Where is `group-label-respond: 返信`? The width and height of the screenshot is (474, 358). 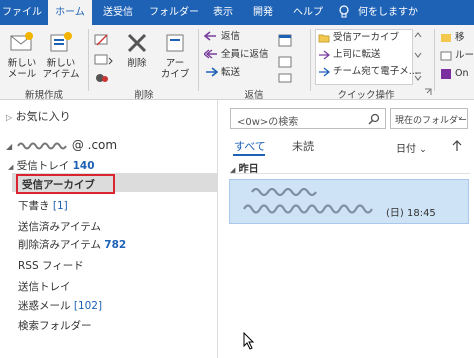 group-label-respond: 返信 is located at coordinates (254, 95).